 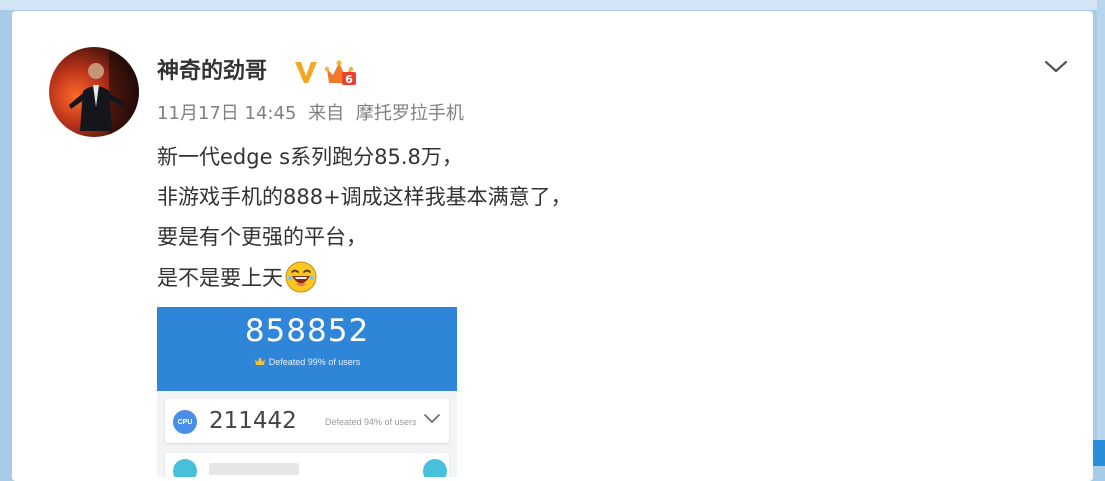 I want to click on page-background-top, so click(x=552, y=5).